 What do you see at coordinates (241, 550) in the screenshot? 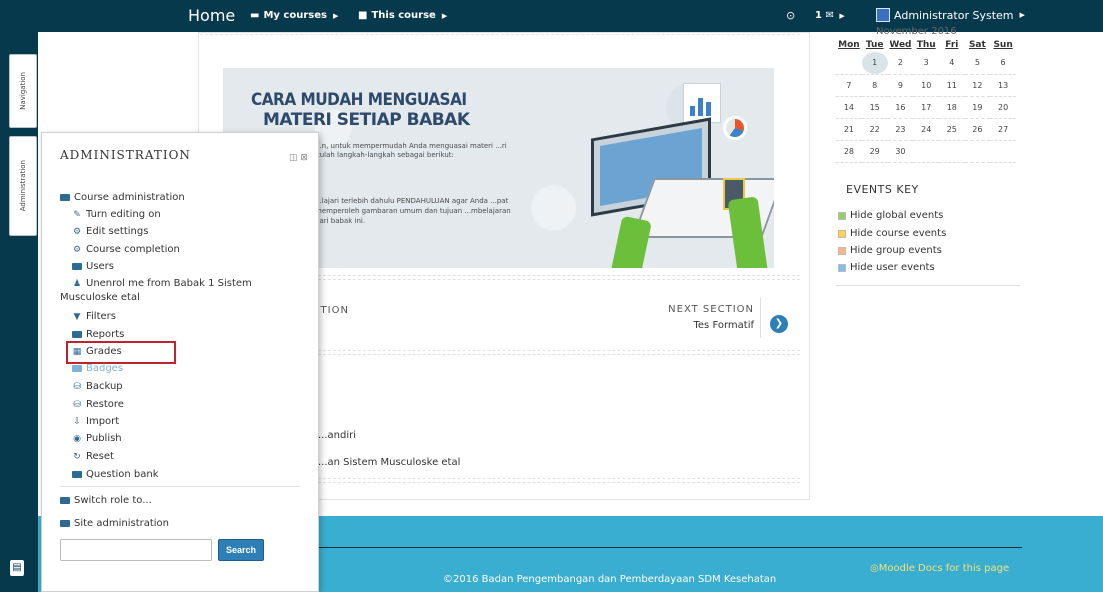
I see `admin-search-button: Search` at bounding box center [241, 550].